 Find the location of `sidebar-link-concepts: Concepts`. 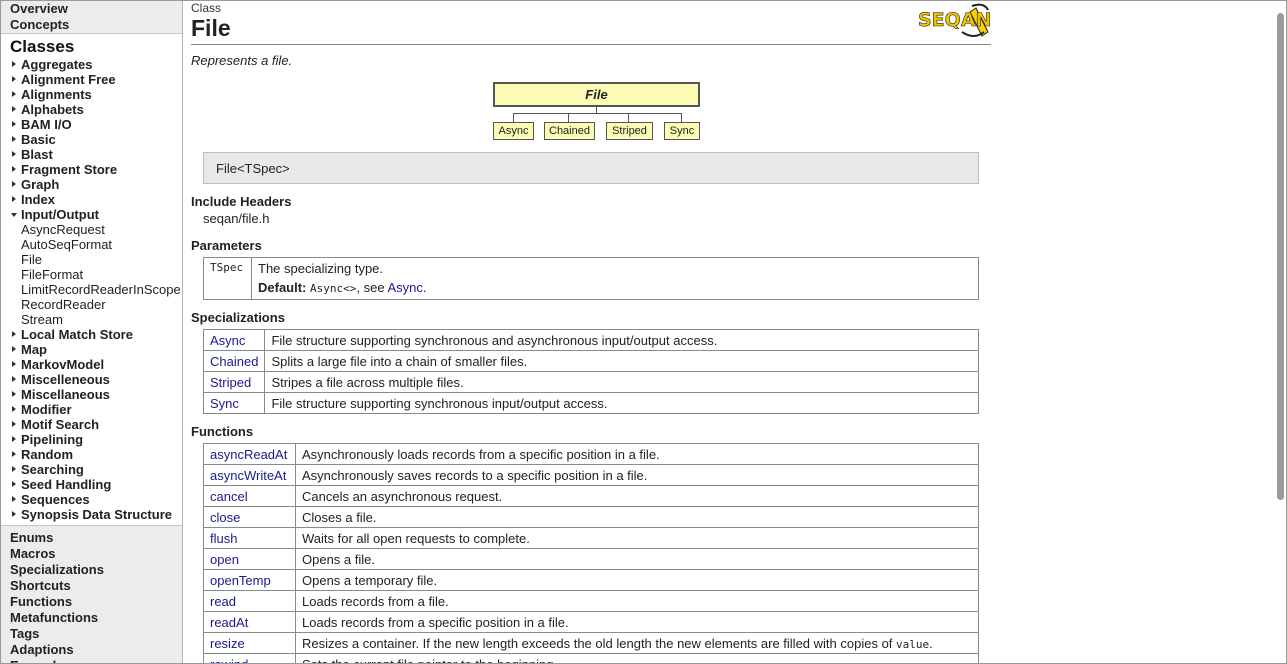

sidebar-link-concepts: Concepts is located at coordinates (96, 25).